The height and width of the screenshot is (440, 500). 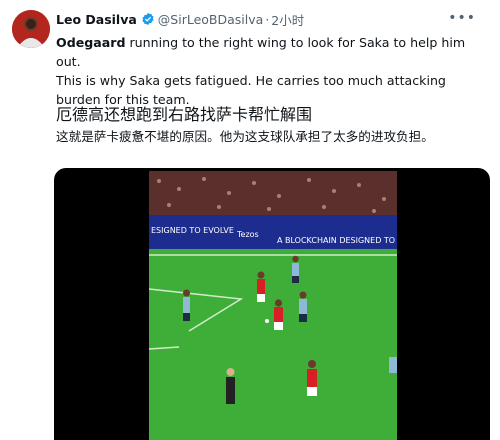 I want to click on football, so click(x=267, y=321).